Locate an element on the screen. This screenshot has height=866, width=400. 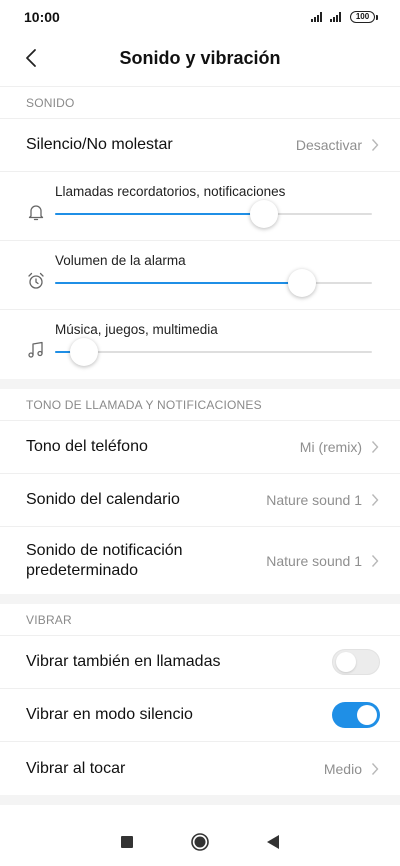
back-triangle-icon is located at coordinates (273, 842).